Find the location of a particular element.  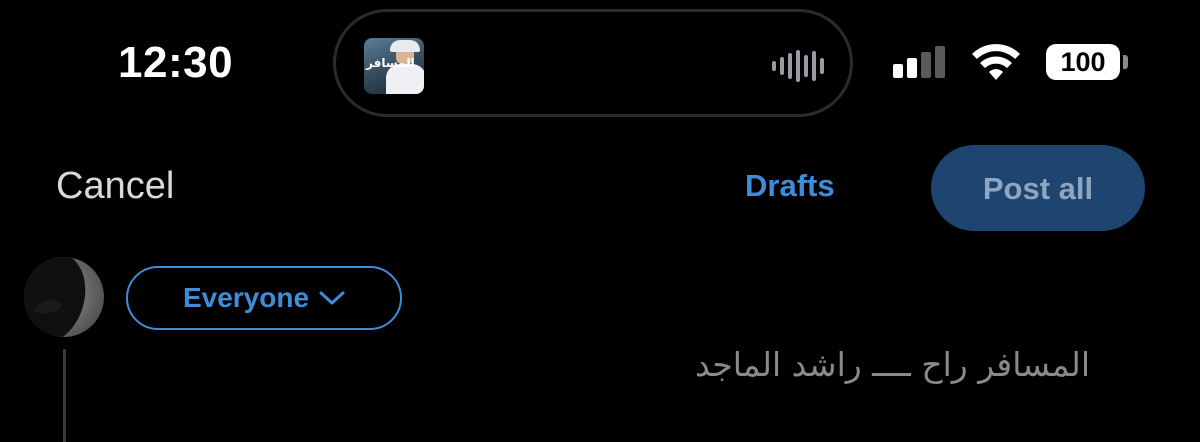

audio-waveform-icon is located at coordinates (798, 66).